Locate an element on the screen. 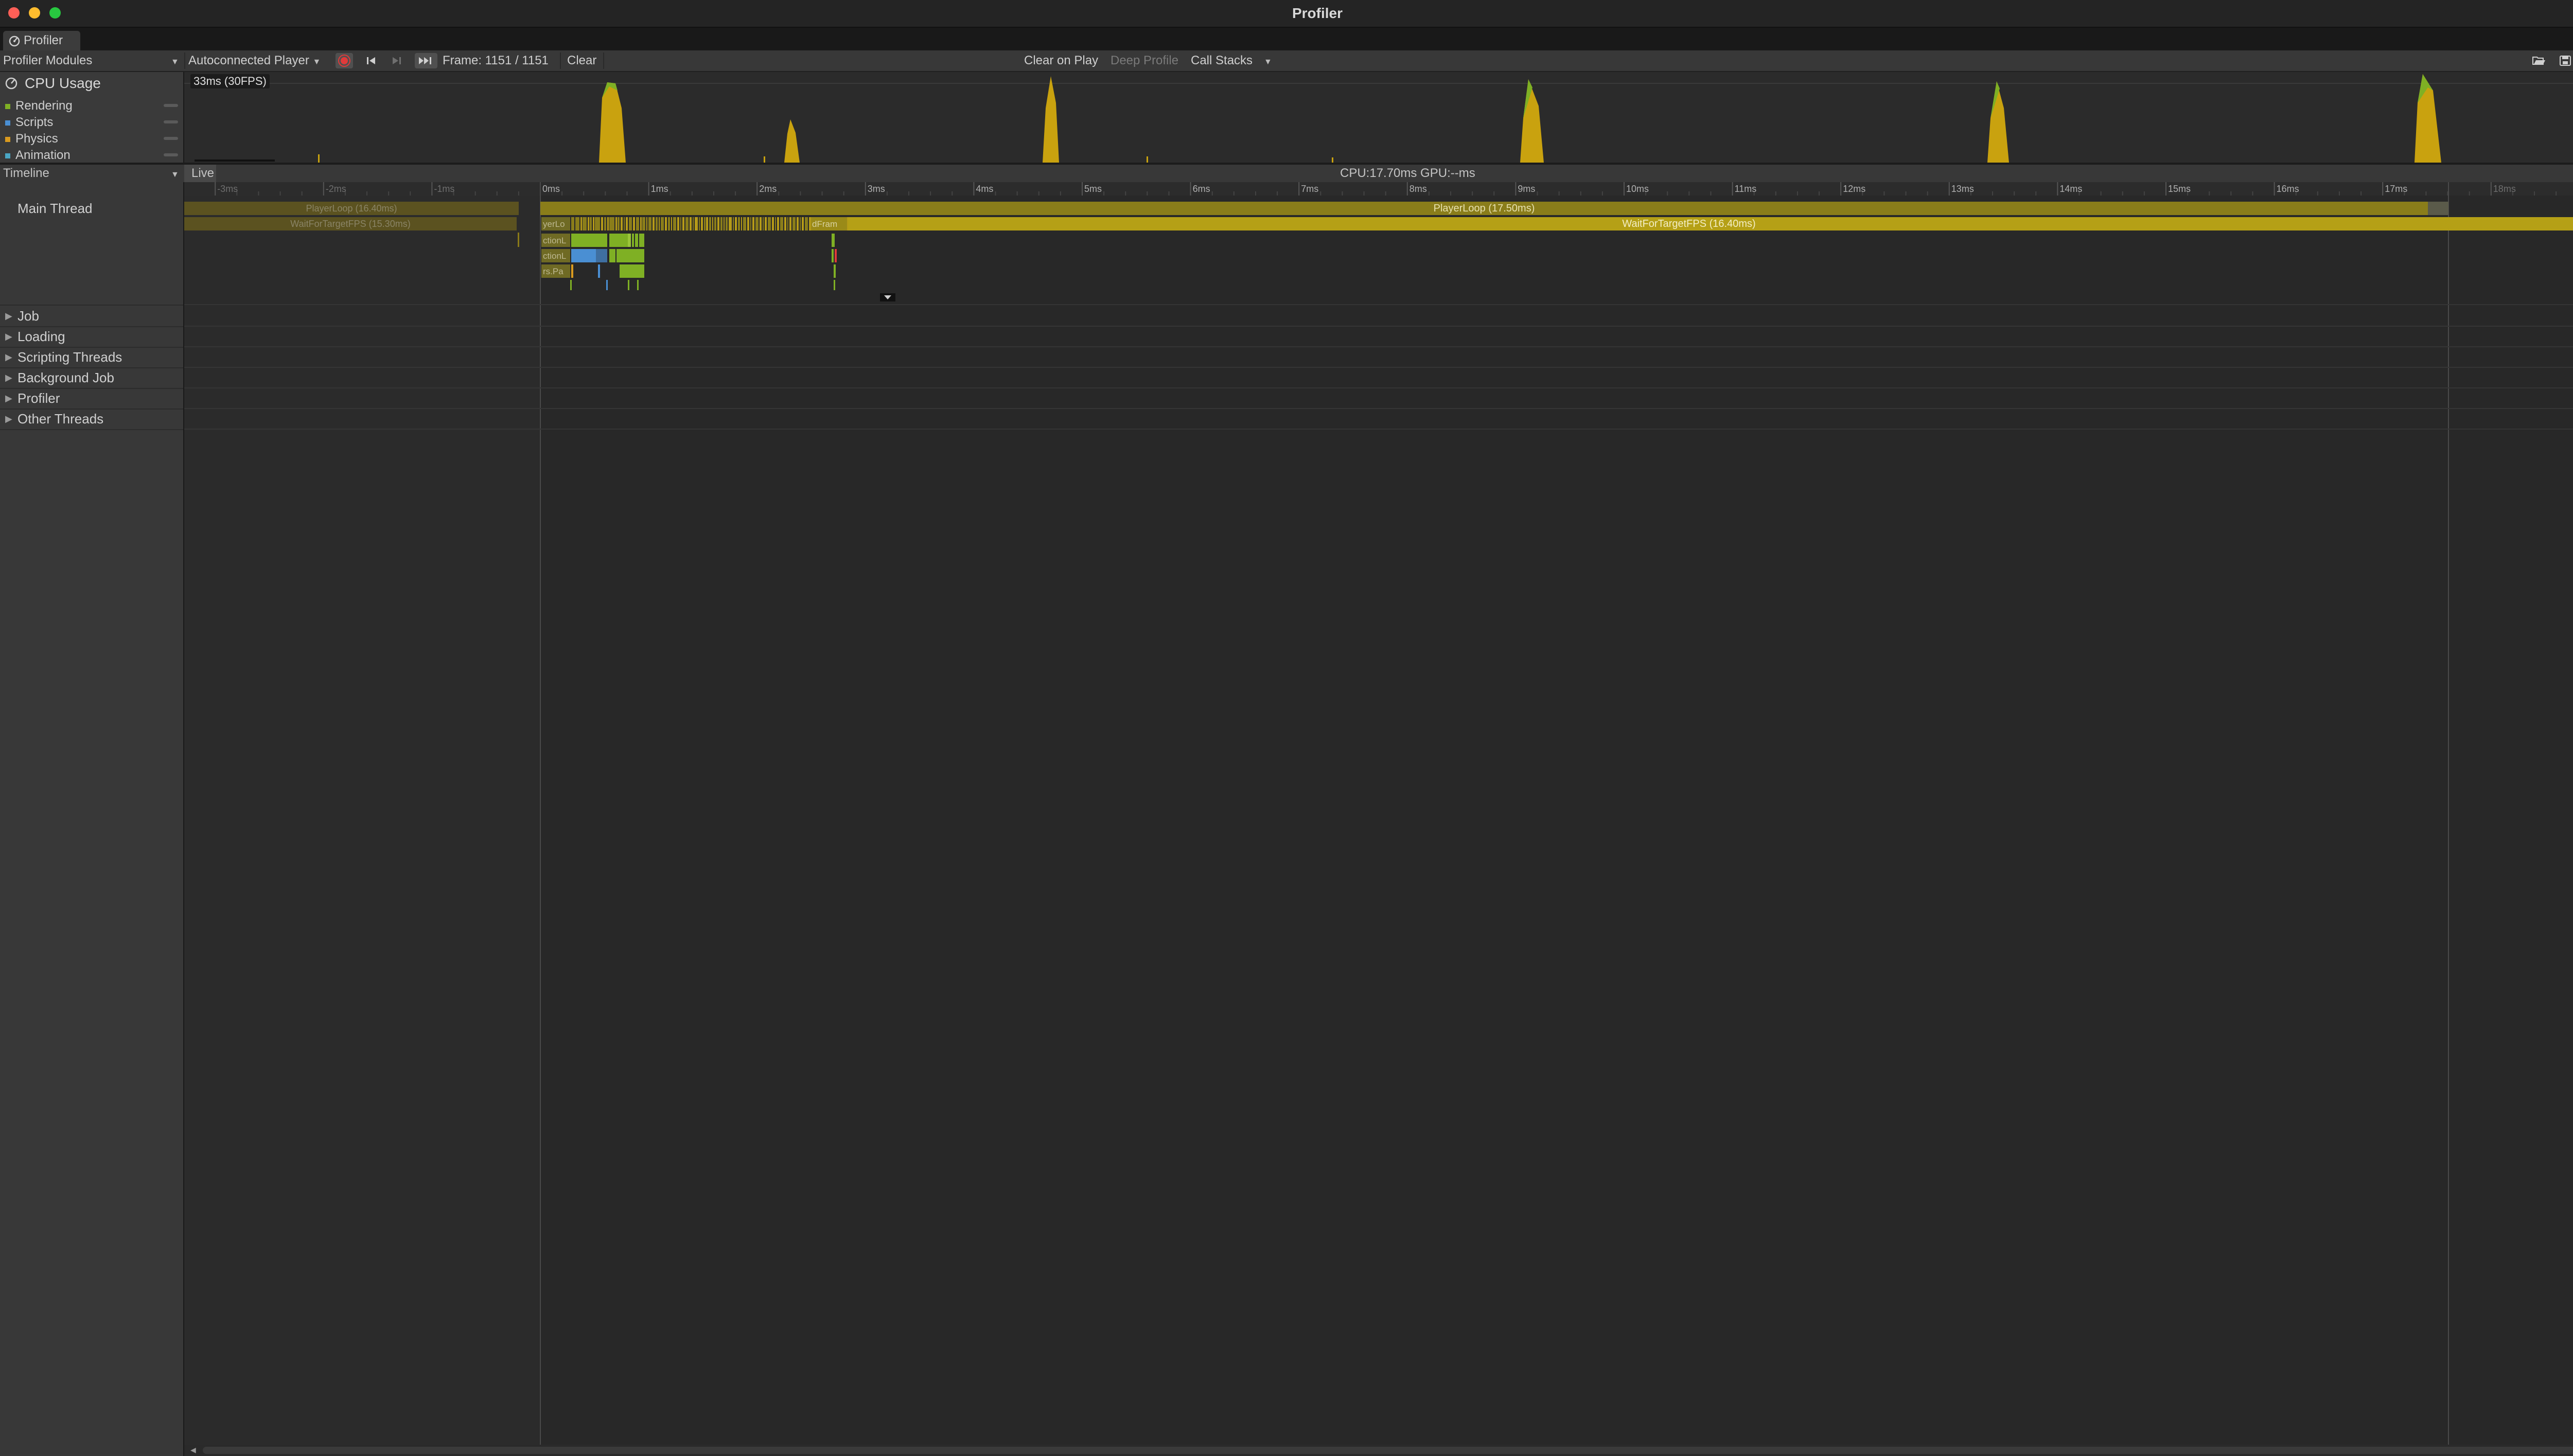 This screenshot has width=2573, height=1456. marker-prev-wait-label: WaitForTargetFPS (15.30ms) is located at coordinates (350, 224).